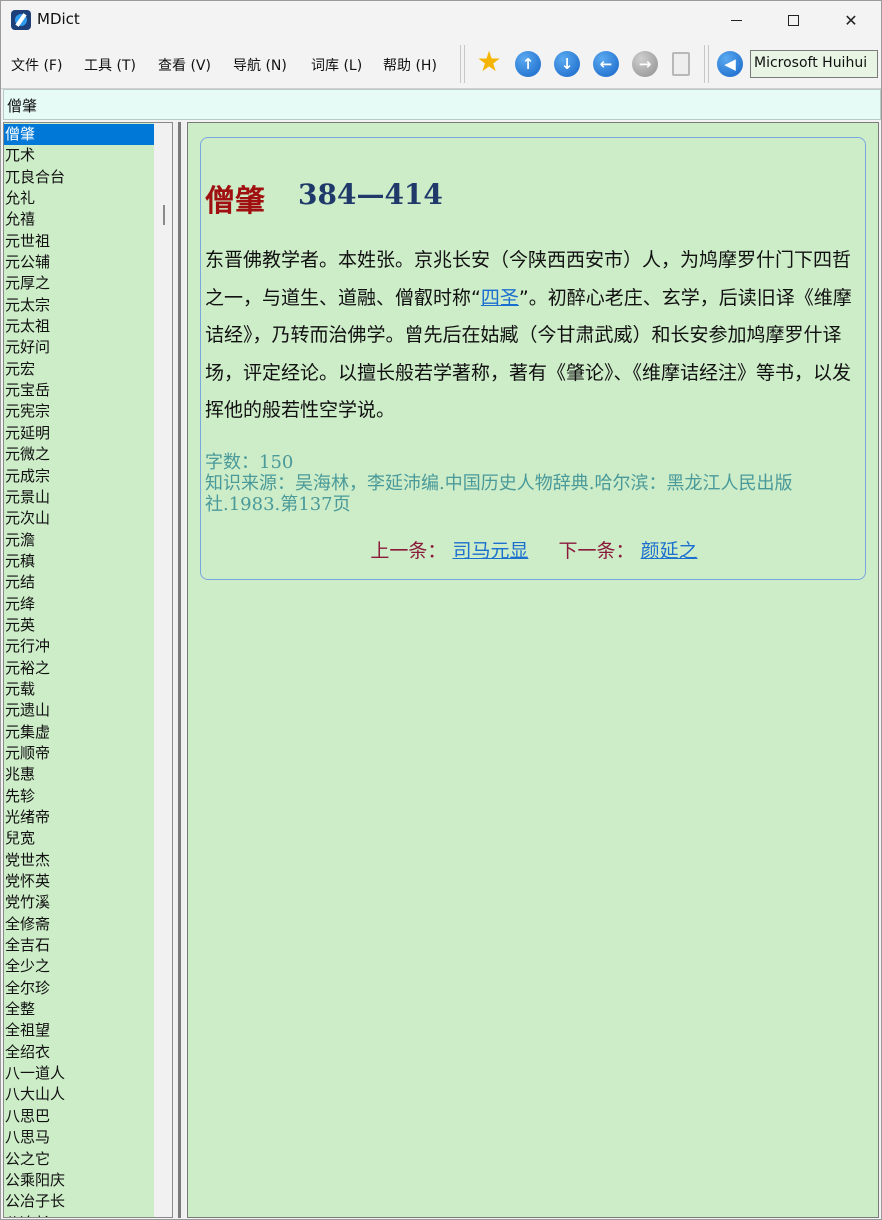 This screenshot has width=882, height=1220. I want to click on voice-selector: Microsoft Huihui, so click(814, 64).